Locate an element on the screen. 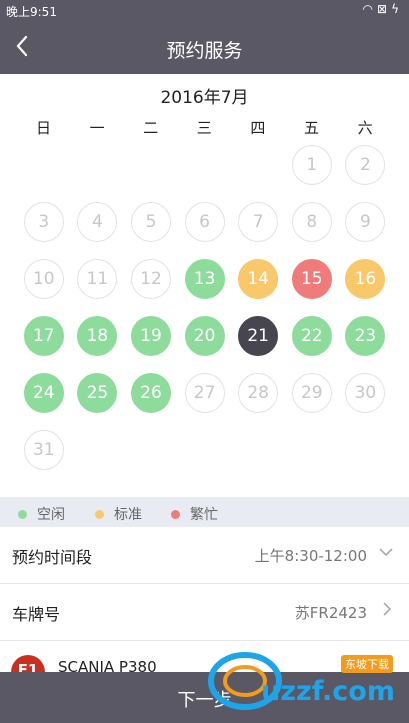 The height and width of the screenshot is (723, 409). calendar-day: 7 is located at coordinates (258, 222).